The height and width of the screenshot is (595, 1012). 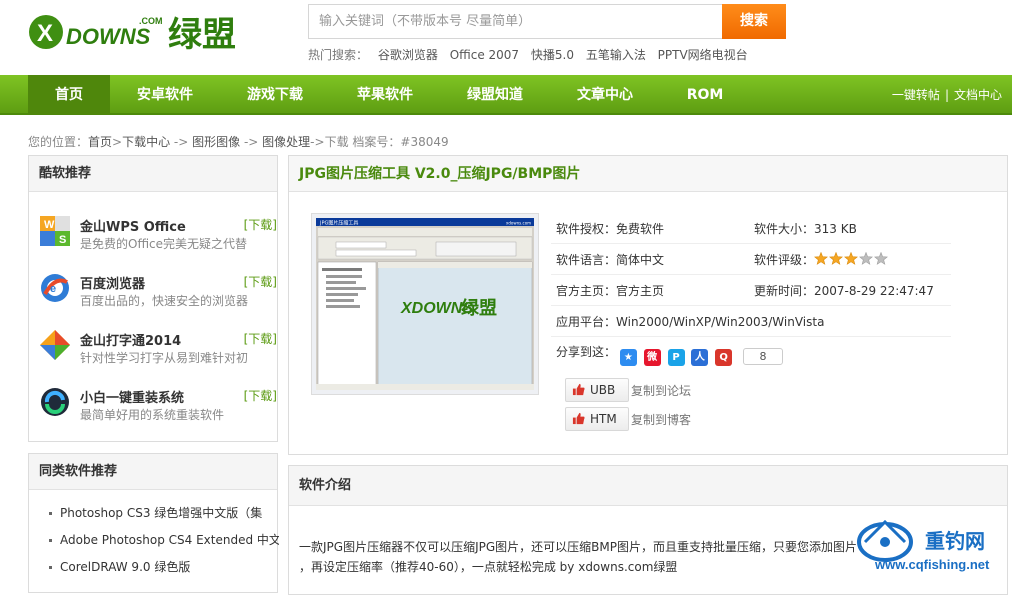 What do you see at coordinates (652, 357) in the screenshot?
I see `weibo-share-icon: 微` at bounding box center [652, 357].